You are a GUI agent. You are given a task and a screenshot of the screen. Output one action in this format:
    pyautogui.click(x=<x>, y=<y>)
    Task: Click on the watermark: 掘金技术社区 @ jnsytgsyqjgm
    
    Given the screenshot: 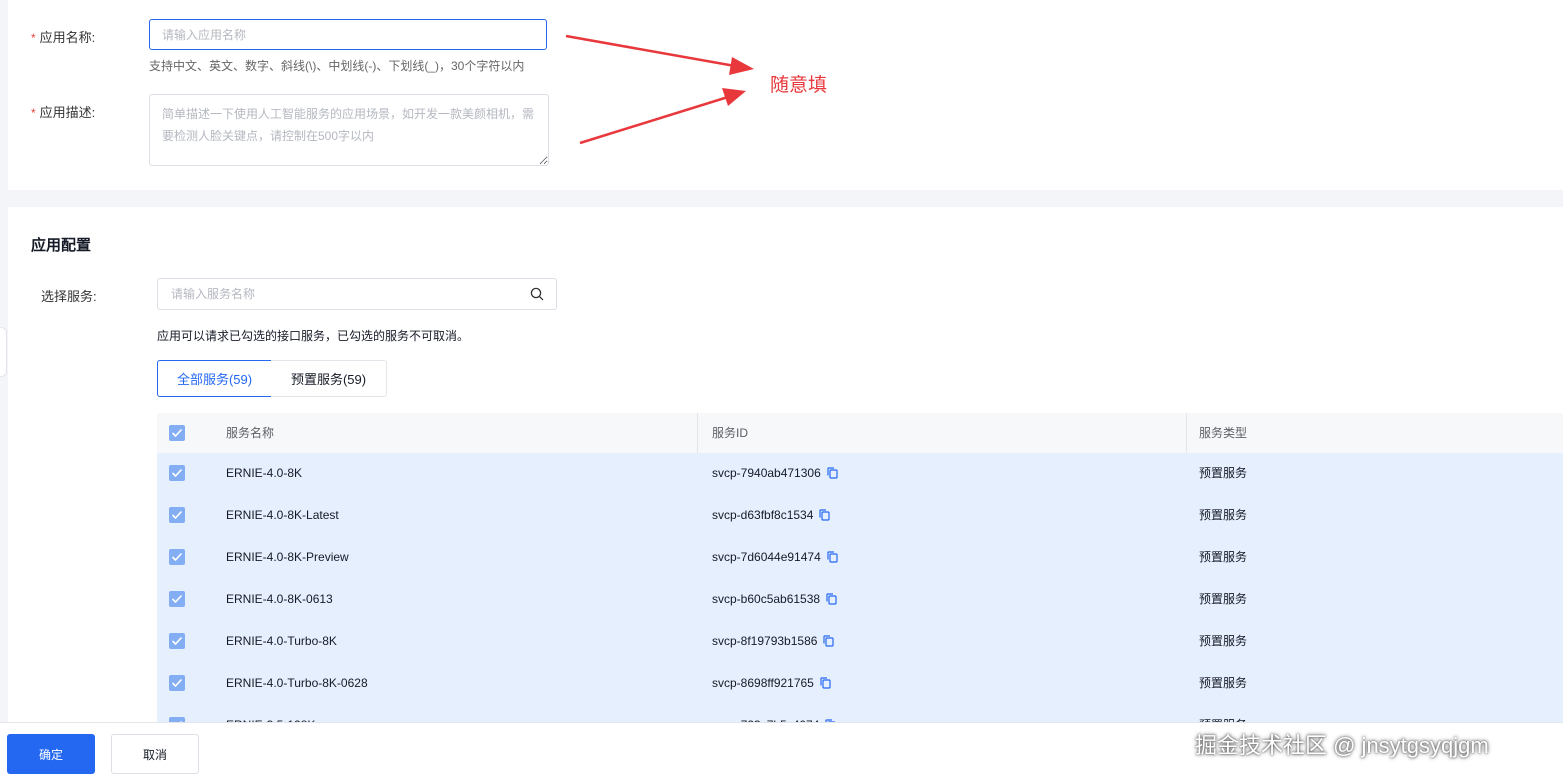 What is the action you would take?
    pyautogui.click(x=1342, y=745)
    